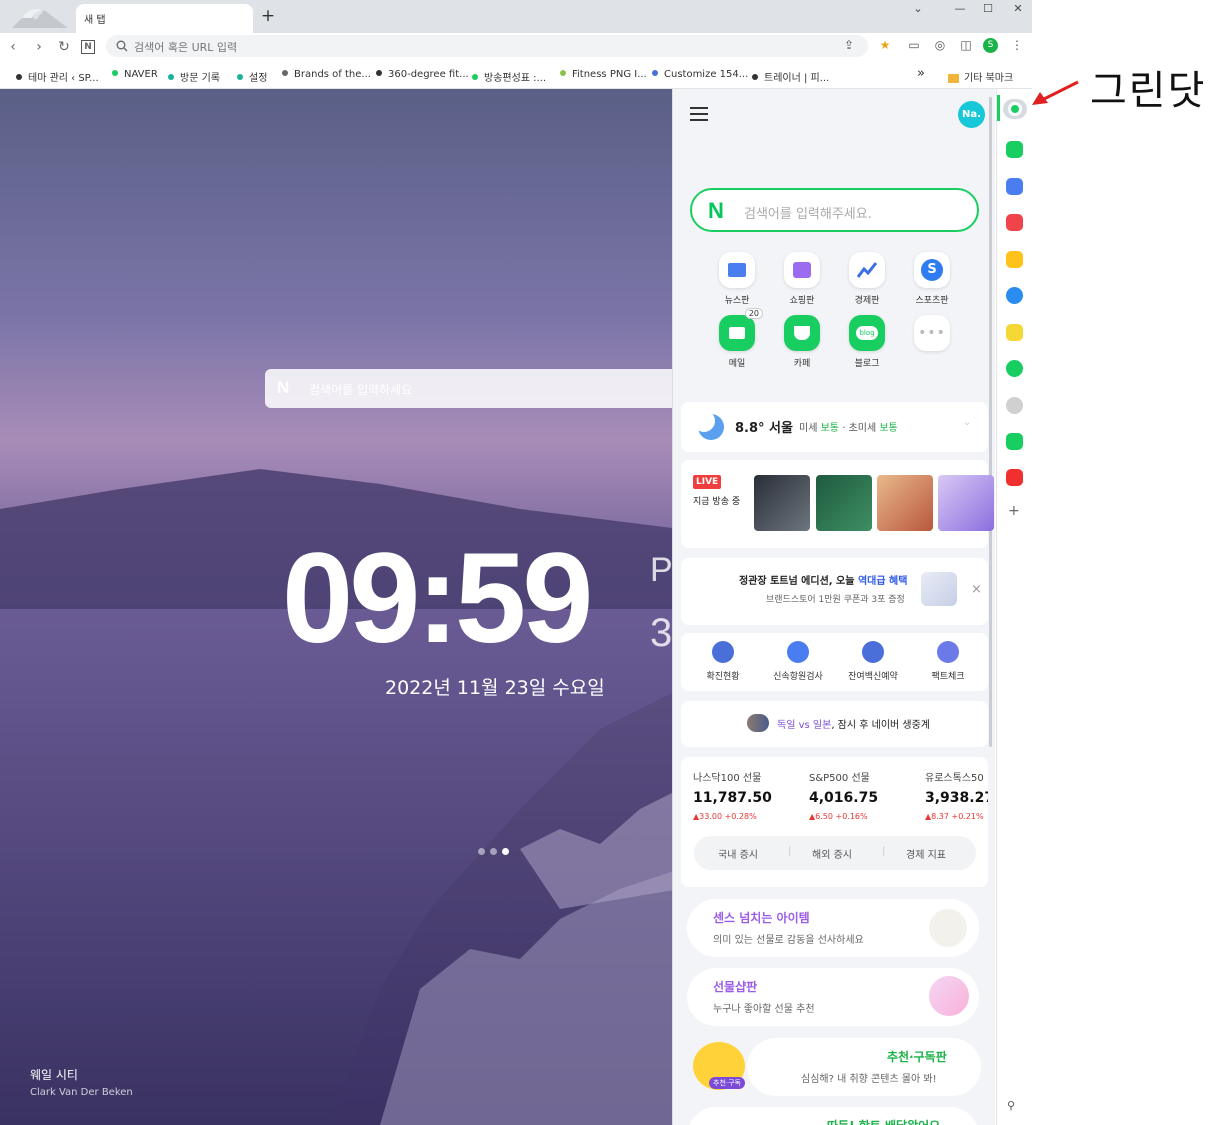 The width and height of the screenshot is (1227, 1125). Describe the element at coordinates (844, 503) in the screenshot. I see `live-thumb-product` at that location.